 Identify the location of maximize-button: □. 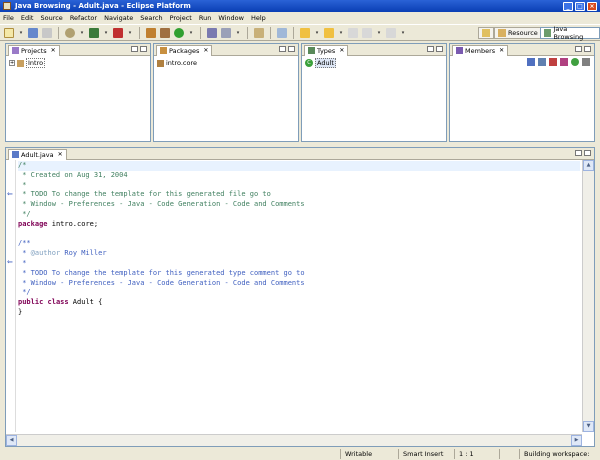
(580, 6).